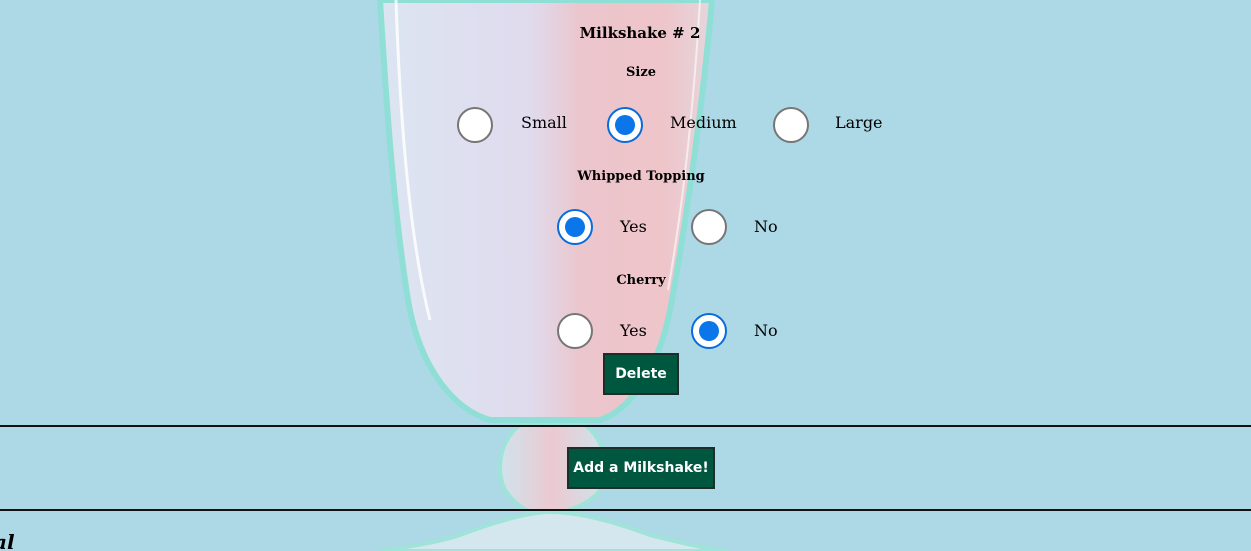 Image resolution: width=1251 pixels, height=551 pixels. What do you see at coordinates (625, 426) in the screenshot?
I see `divider-top` at bounding box center [625, 426].